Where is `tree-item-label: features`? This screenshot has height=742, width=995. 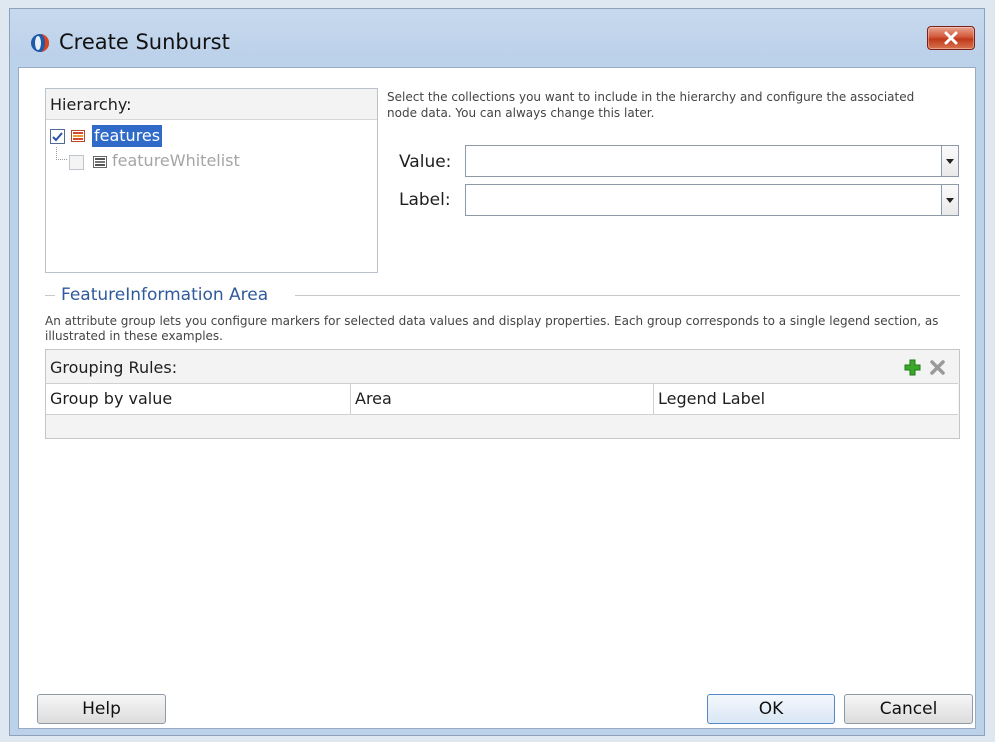 tree-item-label: features is located at coordinates (127, 136).